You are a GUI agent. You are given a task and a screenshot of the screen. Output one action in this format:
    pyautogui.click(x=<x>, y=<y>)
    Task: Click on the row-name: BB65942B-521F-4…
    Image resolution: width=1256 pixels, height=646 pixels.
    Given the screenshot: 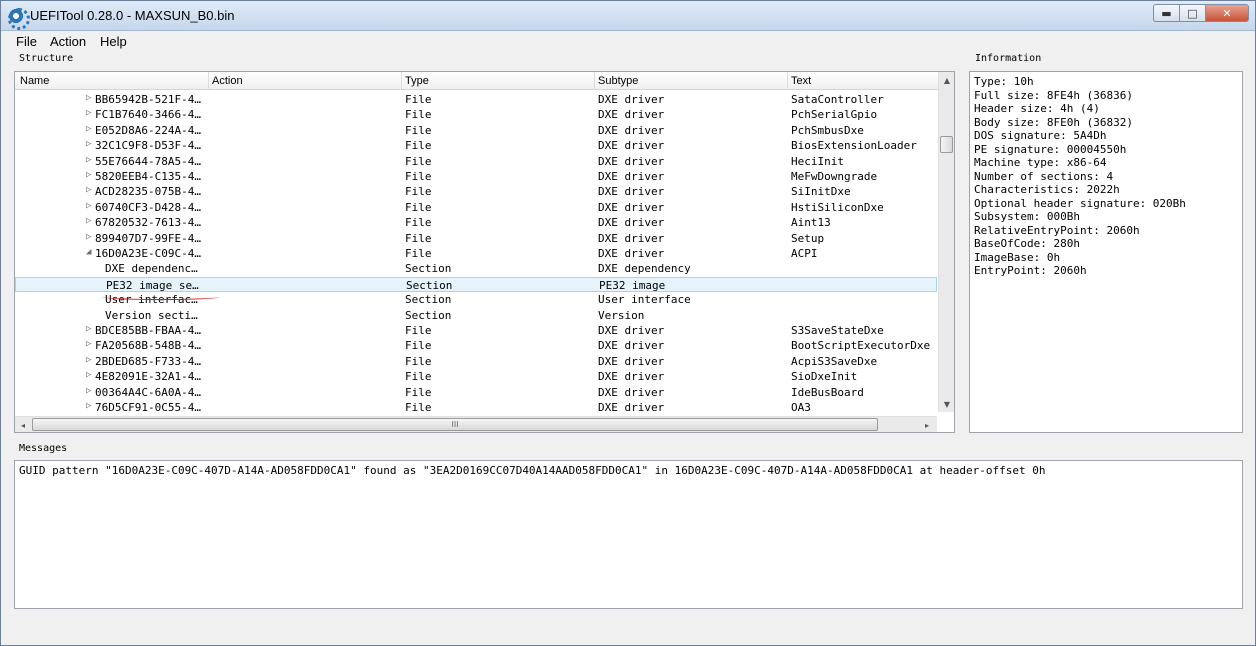 What is the action you would take?
    pyautogui.click(x=148, y=99)
    